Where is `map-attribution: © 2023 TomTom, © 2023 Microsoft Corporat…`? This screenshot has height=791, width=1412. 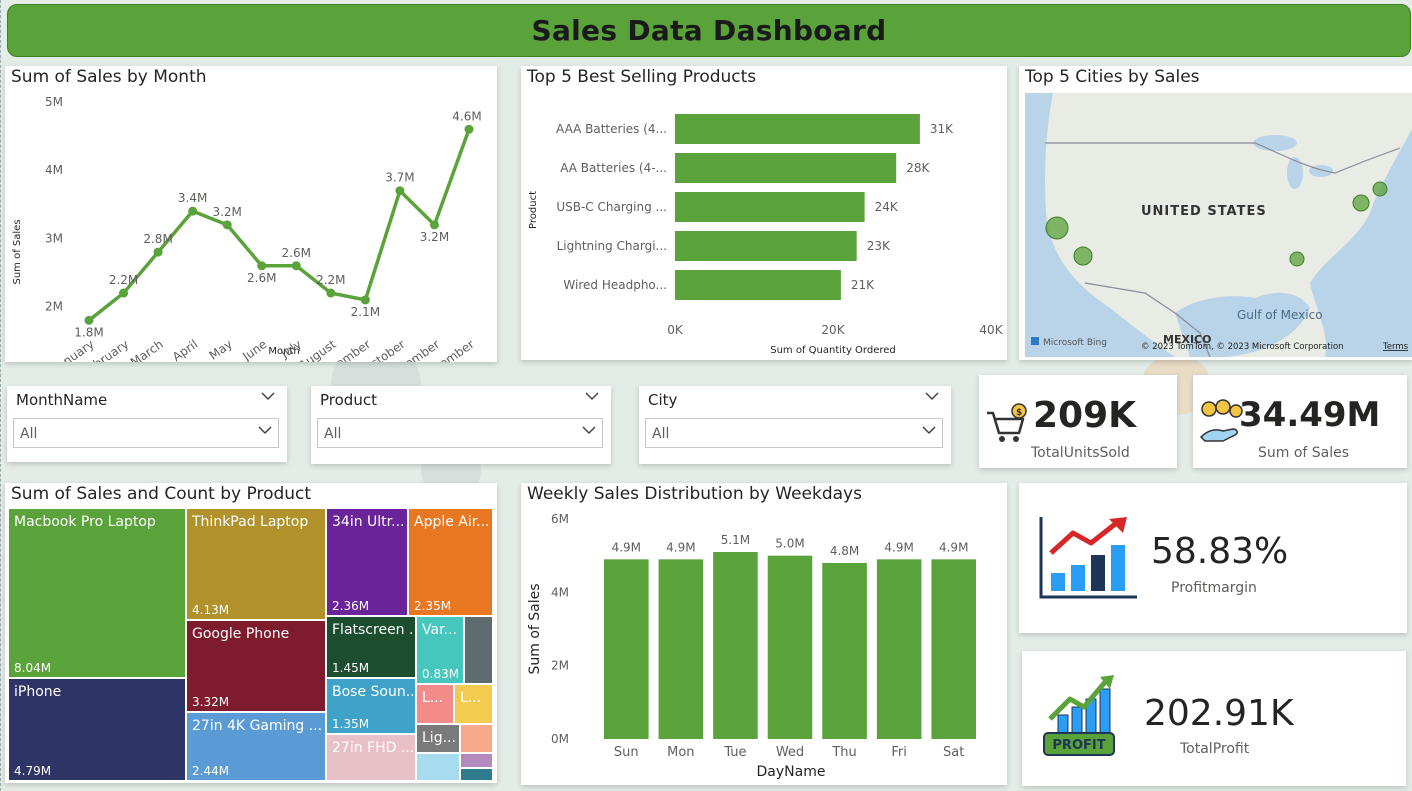
map-attribution: © 2023 TomTom, © 2023 Microsoft Corporat… is located at coordinates (1242, 347).